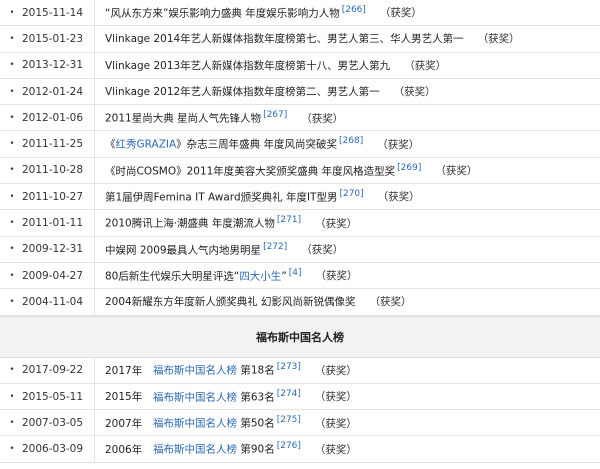 The height and width of the screenshot is (469, 600). What do you see at coordinates (53, 12) in the screenshot?
I see `award-date: 2015-11-14` at bounding box center [53, 12].